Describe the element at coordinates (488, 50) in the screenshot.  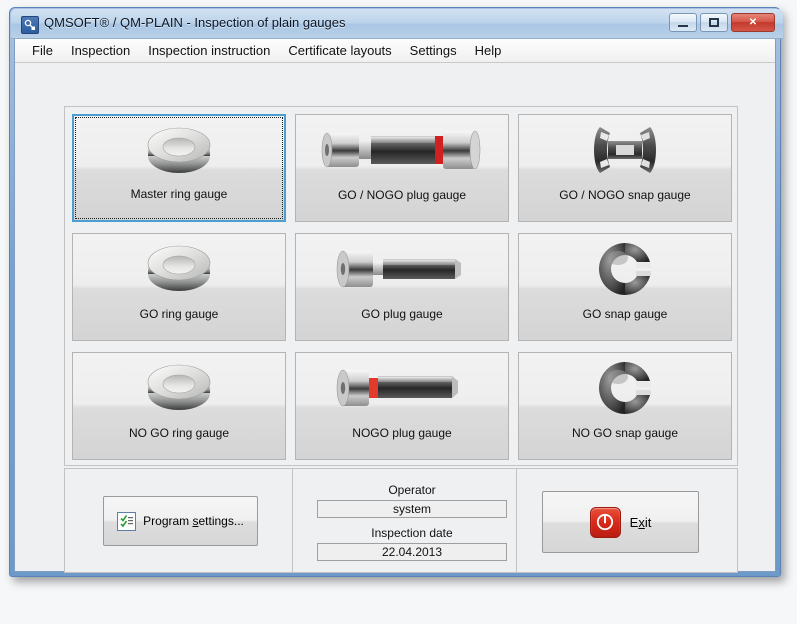
I see `menu-item-help: Help` at that location.